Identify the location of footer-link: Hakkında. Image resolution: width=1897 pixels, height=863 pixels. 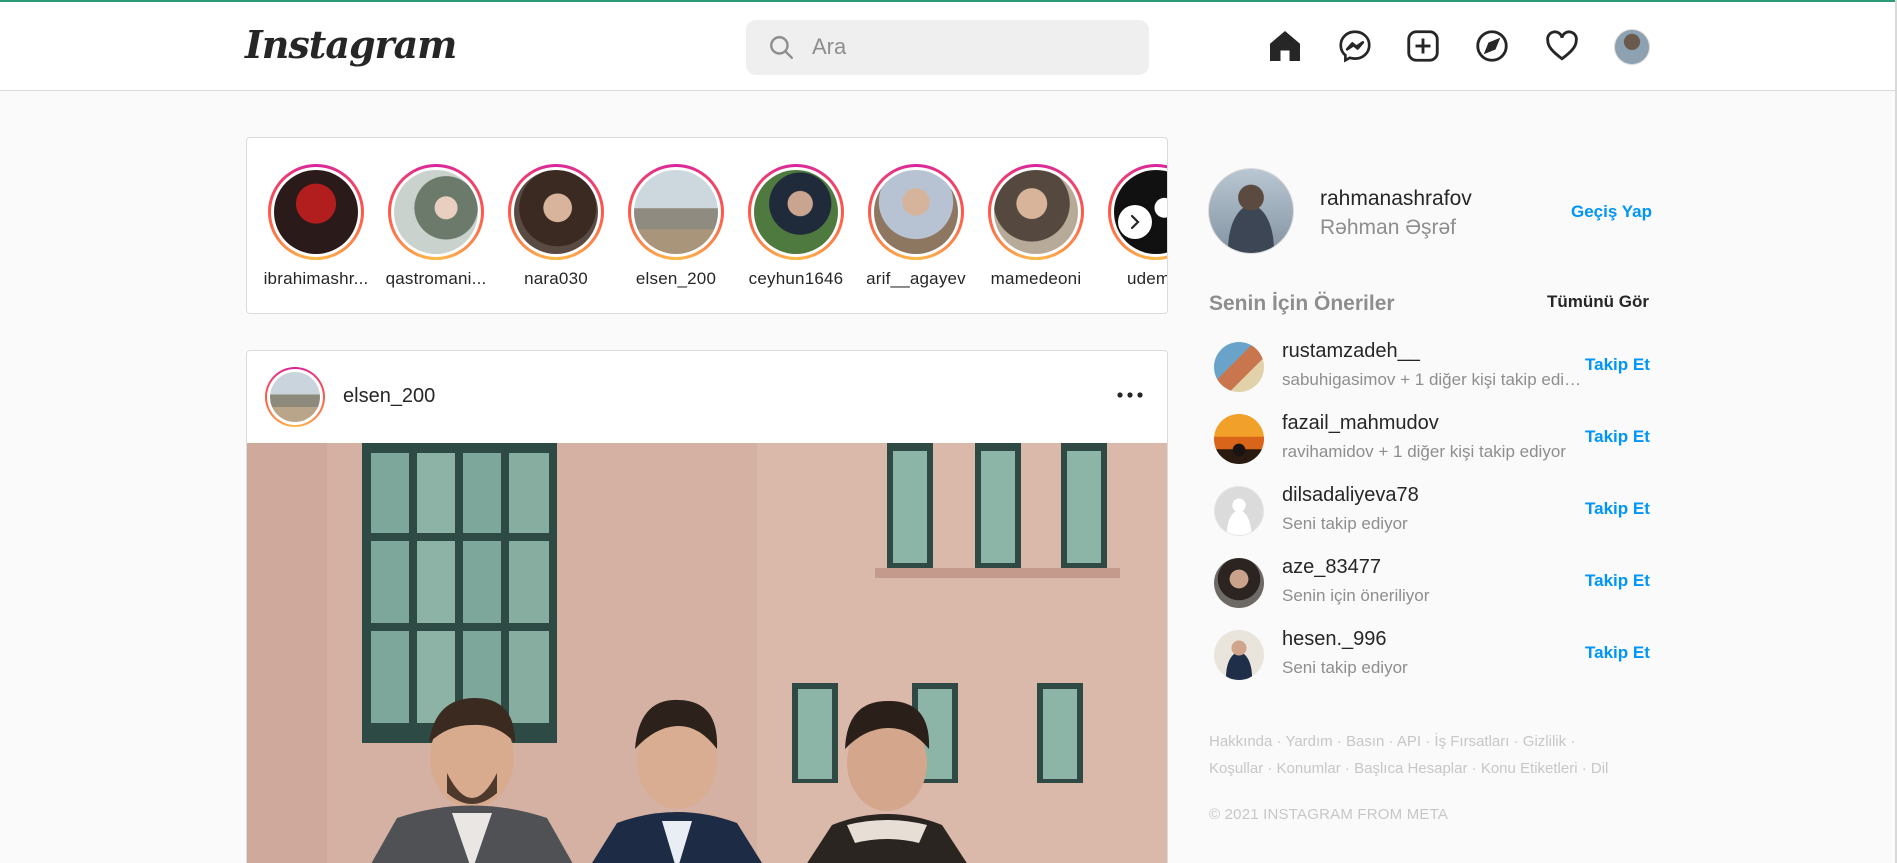
(1240, 741).